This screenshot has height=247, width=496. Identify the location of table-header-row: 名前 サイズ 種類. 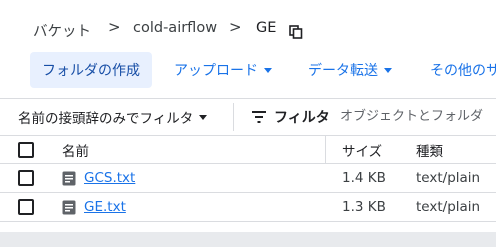
(248, 149).